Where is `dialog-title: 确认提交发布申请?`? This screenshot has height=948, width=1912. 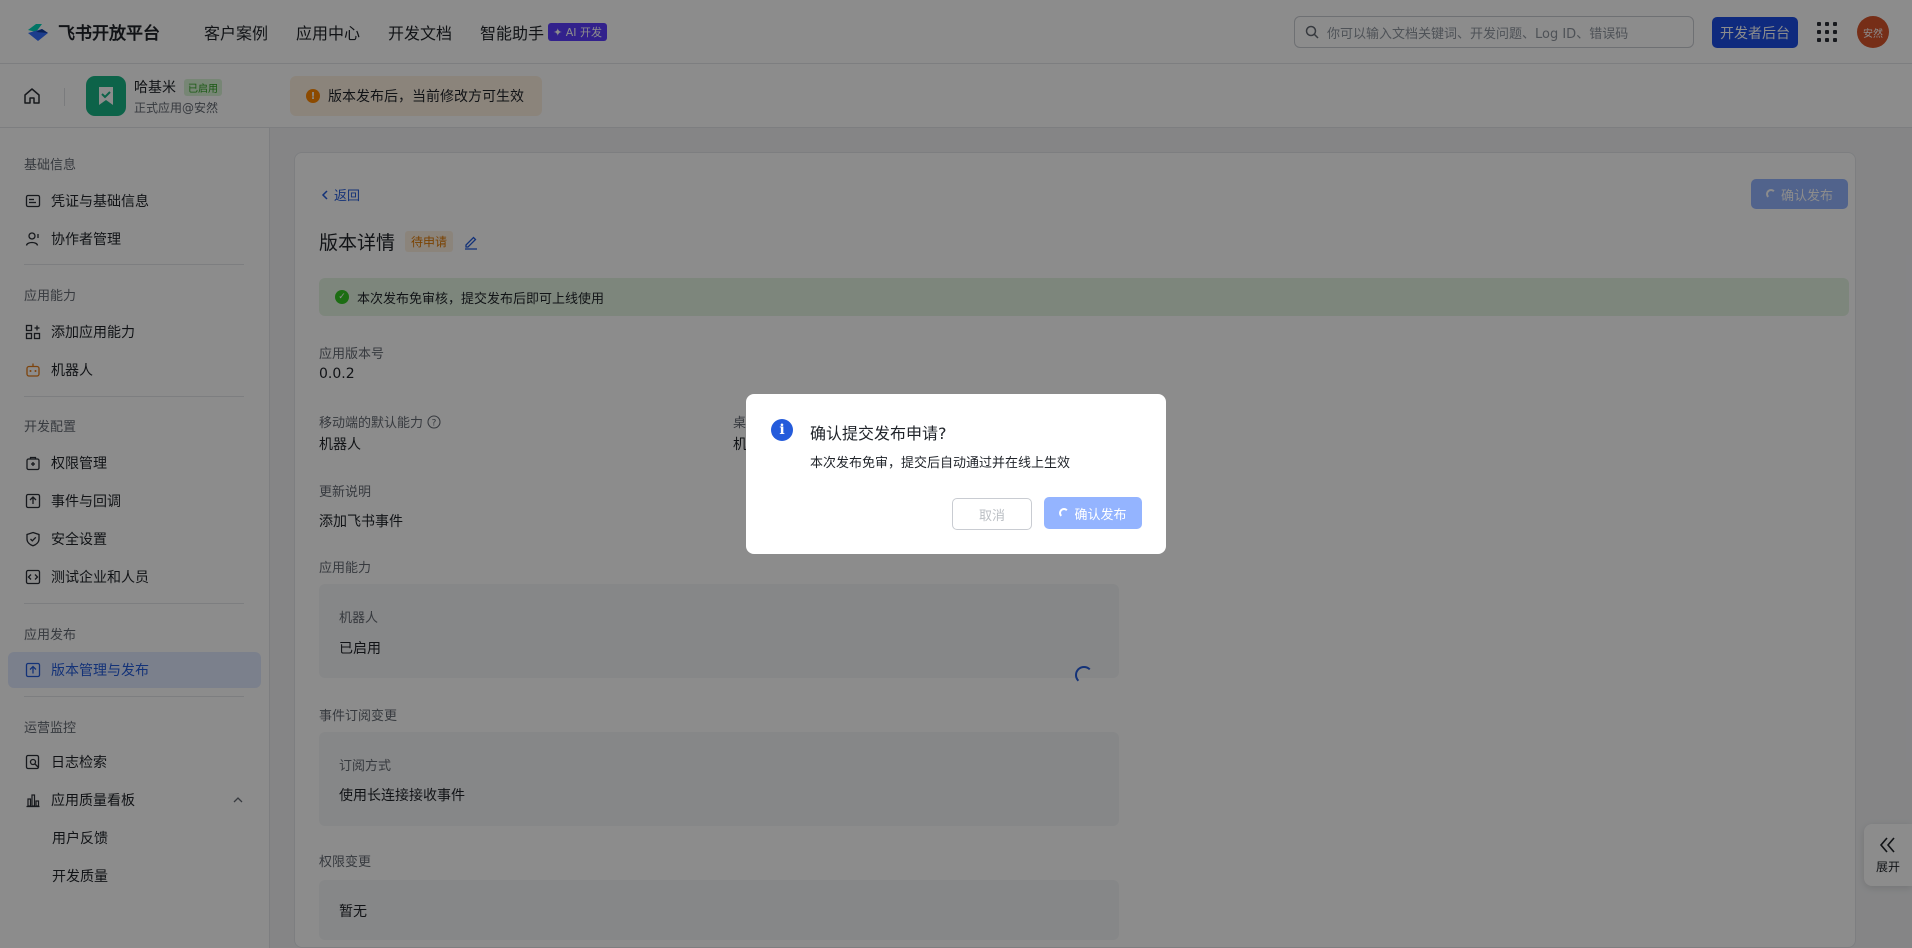 dialog-title: 确认提交发布申请? is located at coordinates (878, 433).